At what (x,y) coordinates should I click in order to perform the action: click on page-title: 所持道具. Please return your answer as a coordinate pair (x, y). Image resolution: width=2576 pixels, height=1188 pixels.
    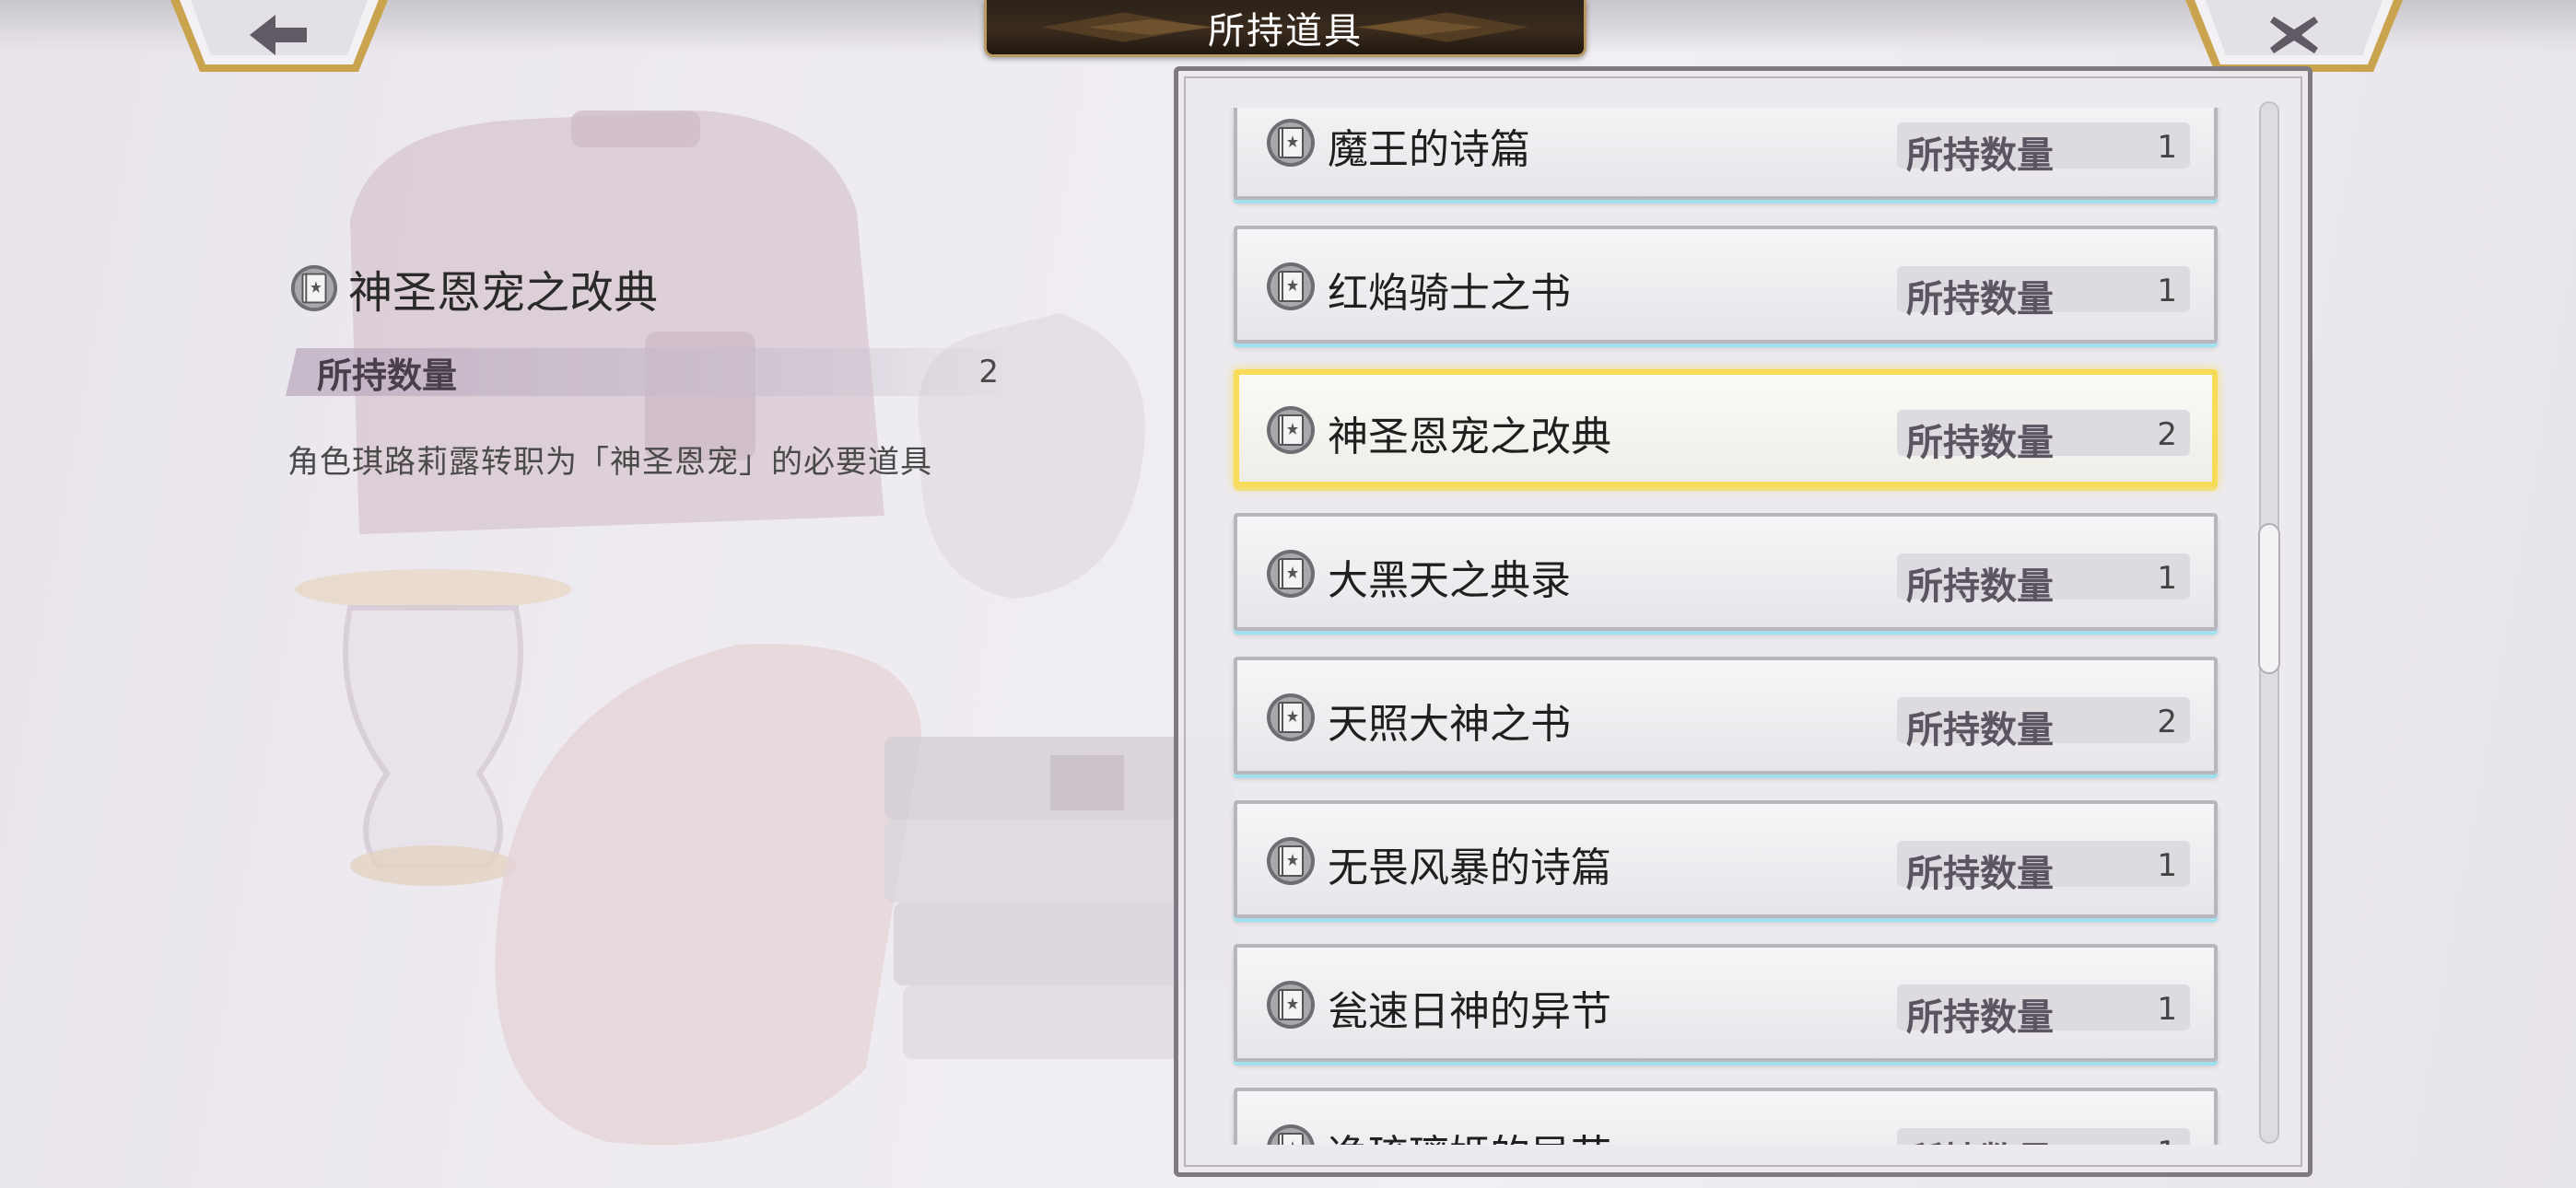
    Looking at the image, I should click on (1285, 31).